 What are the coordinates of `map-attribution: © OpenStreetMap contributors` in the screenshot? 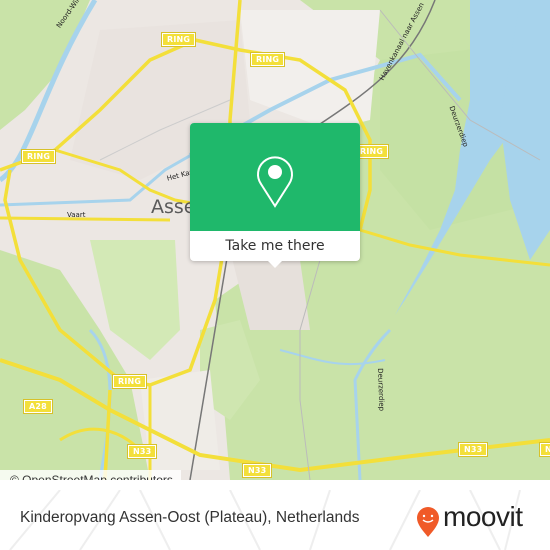 It's located at (90, 475).